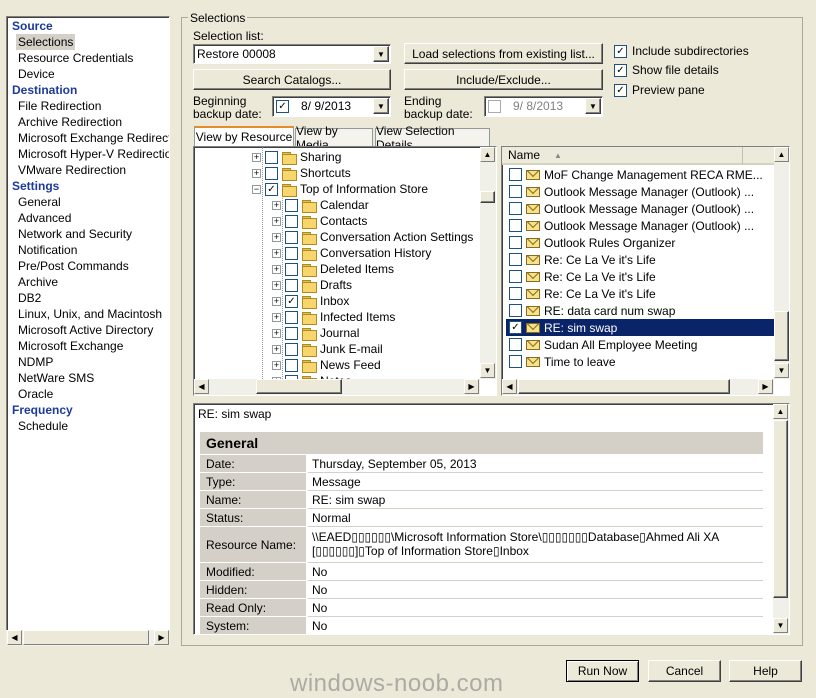 The width and height of the screenshot is (816, 698). What do you see at coordinates (256, 189) in the screenshot?
I see `collapse-icon: −` at bounding box center [256, 189].